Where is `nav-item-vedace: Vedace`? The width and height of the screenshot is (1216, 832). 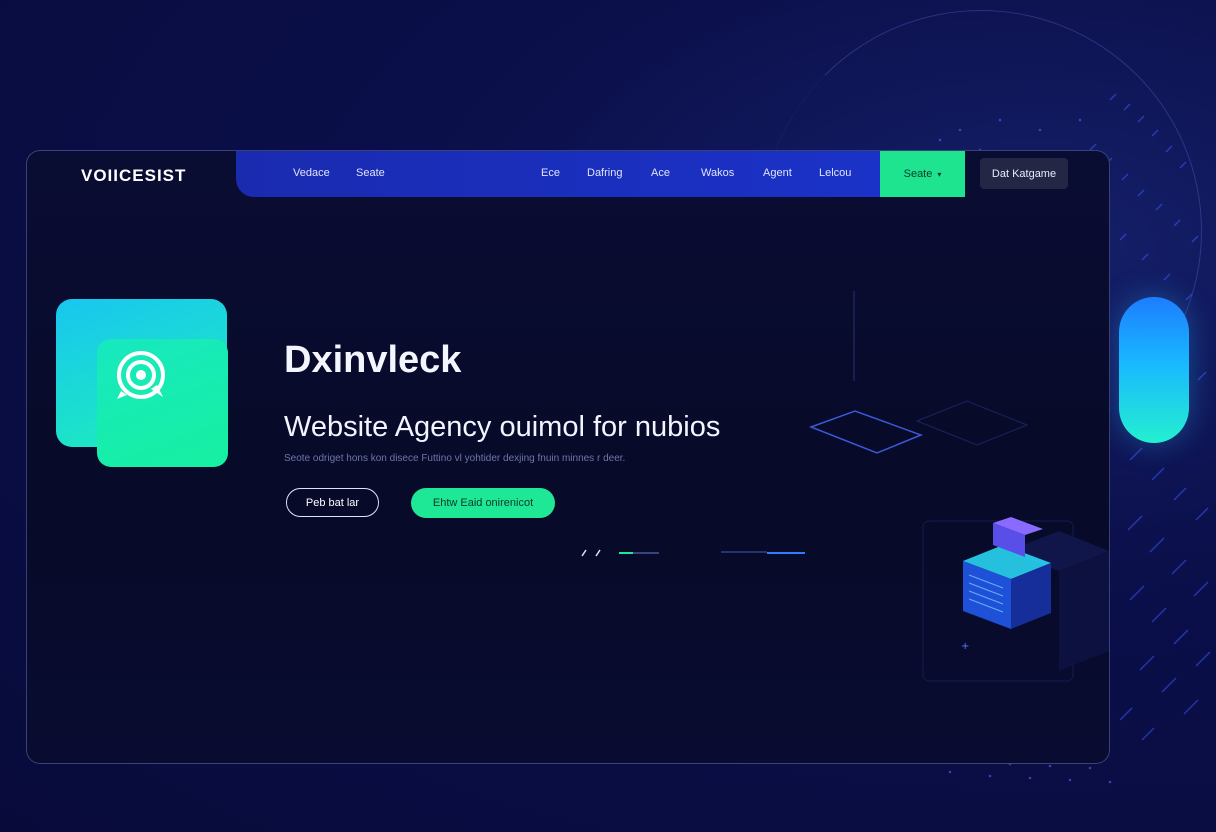 nav-item-vedace: Vedace is located at coordinates (311, 173).